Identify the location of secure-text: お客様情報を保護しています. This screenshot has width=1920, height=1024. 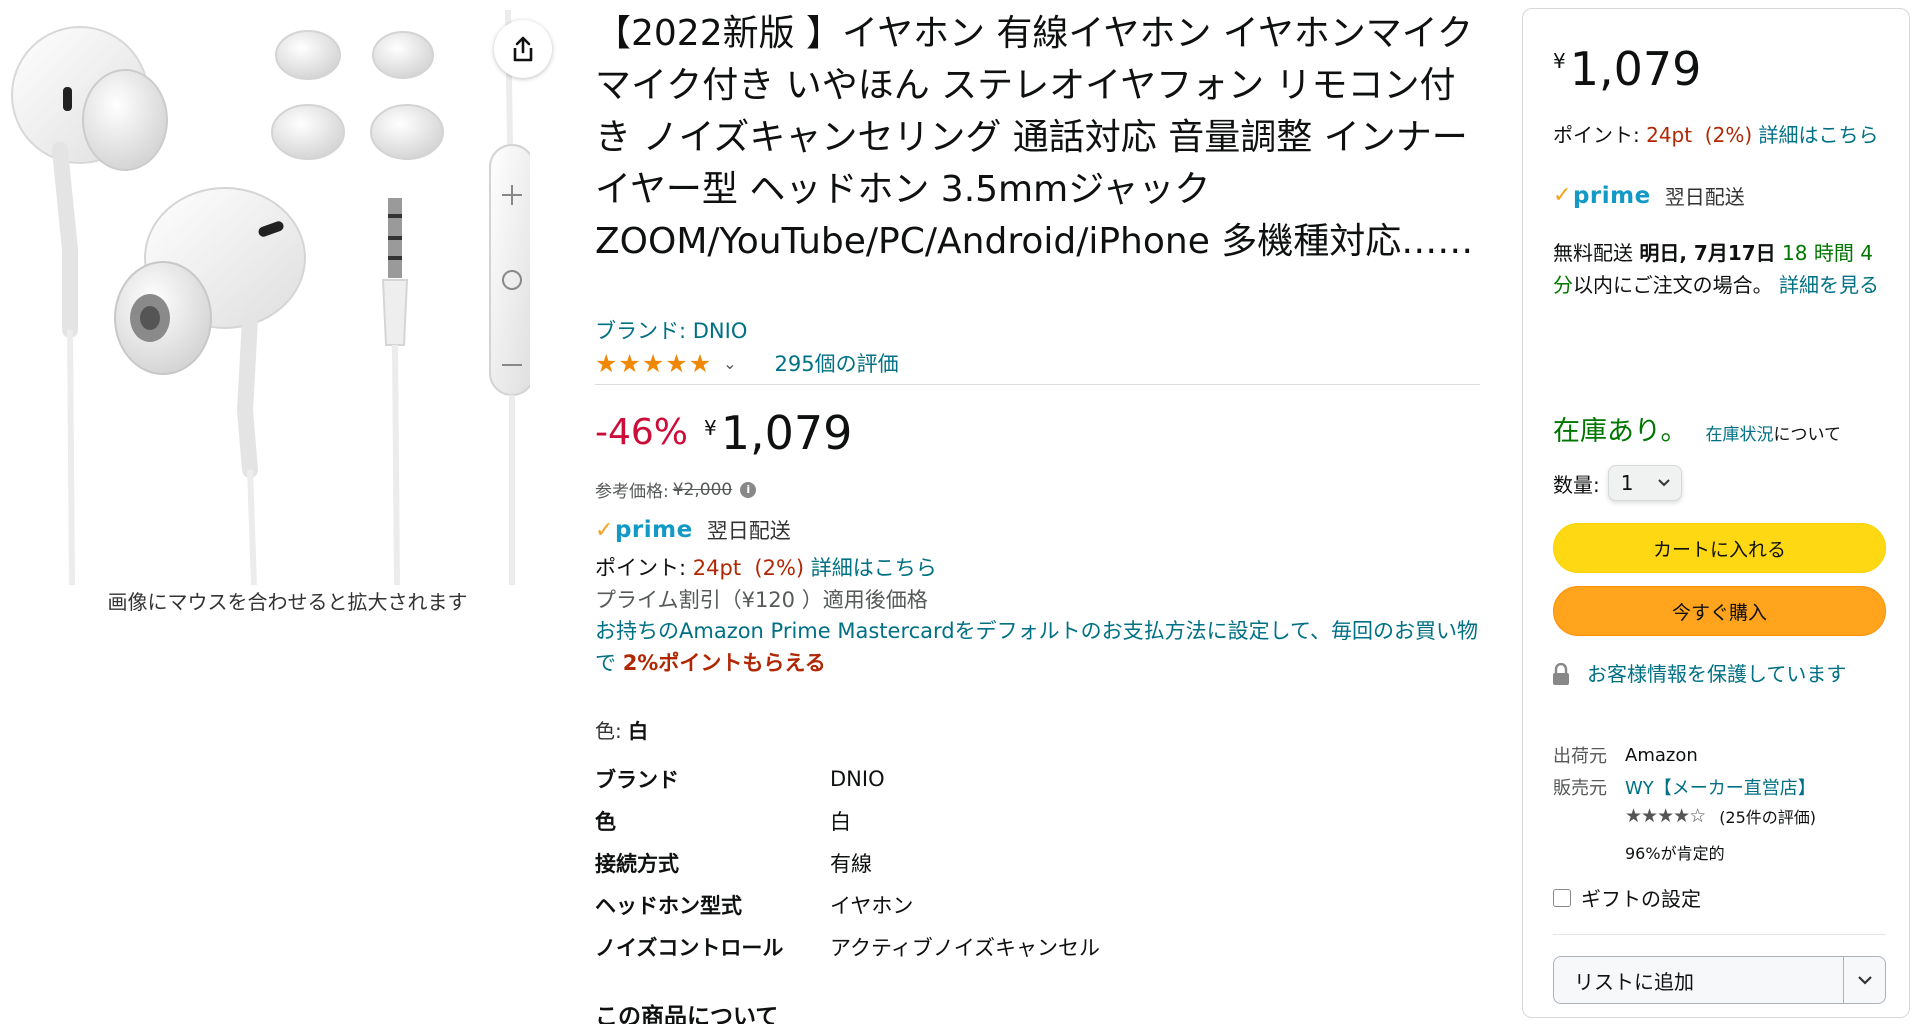
(1717, 674).